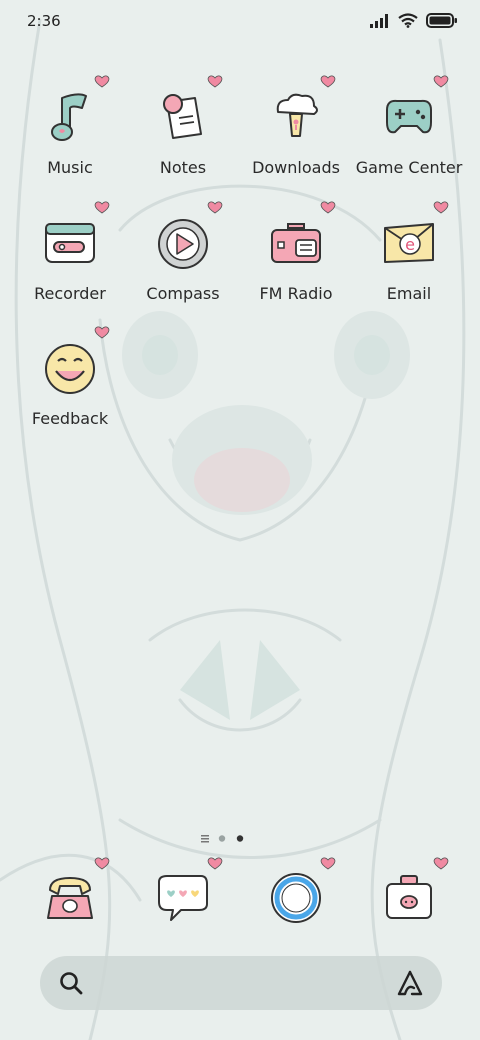  What do you see at coordinates (379, 20) in the screenshot?
I see `signal-icon` at bounding box center [379, 20].